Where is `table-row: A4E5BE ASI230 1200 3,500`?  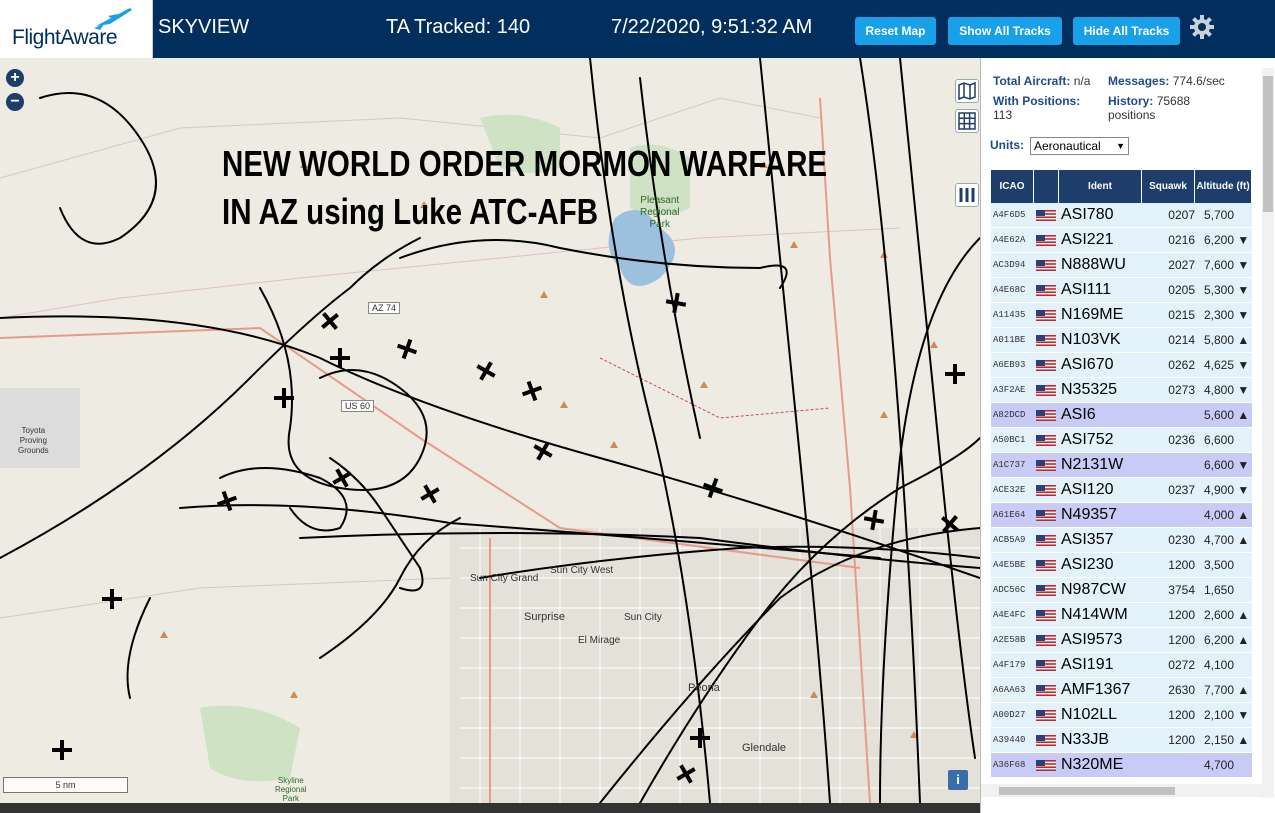 table-row: A4E5BE ASI230 1200 3,500 is located at coordinates (1121, 565).